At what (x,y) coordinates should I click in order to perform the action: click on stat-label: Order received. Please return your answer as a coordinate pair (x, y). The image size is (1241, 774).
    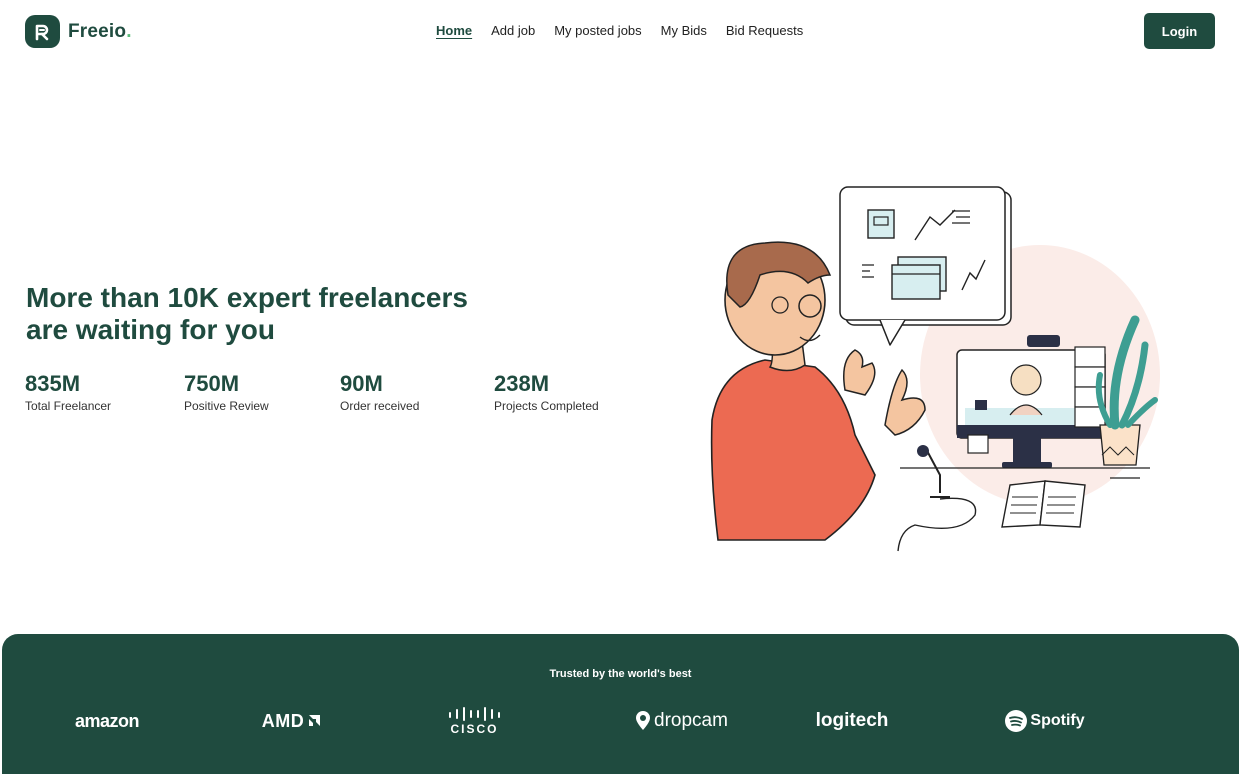
    Looking at the image, I should click on (380, 406).